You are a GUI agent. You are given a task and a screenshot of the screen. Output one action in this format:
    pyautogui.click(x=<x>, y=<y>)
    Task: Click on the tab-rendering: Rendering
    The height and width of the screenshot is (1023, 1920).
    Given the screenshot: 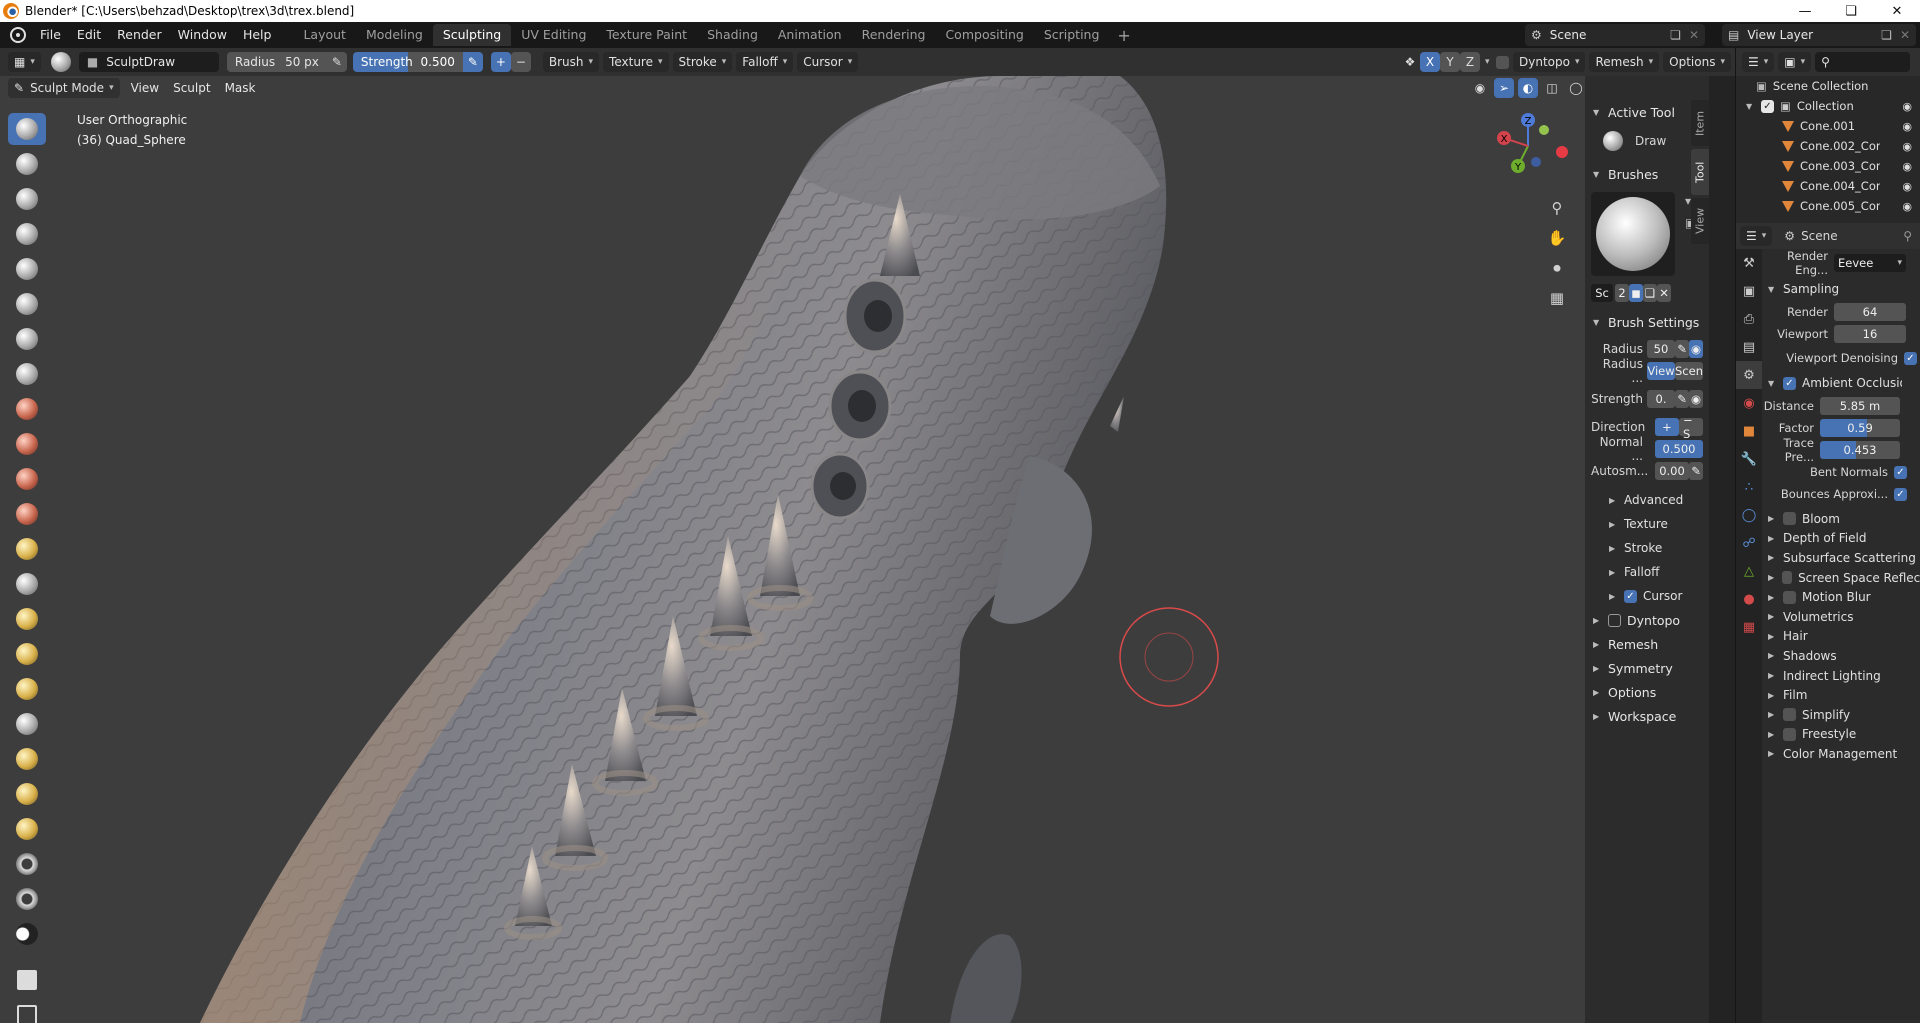 What is the action you would take?
    pyautogui.click(x=894, y=35)
    